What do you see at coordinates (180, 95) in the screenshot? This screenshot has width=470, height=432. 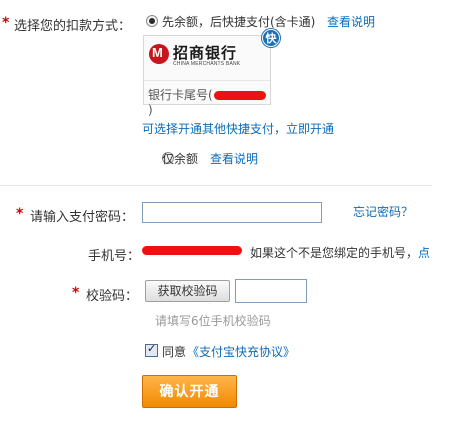 I see `card-tail-prefix: 银行卡尾号(` at bounding box center [180, 95].